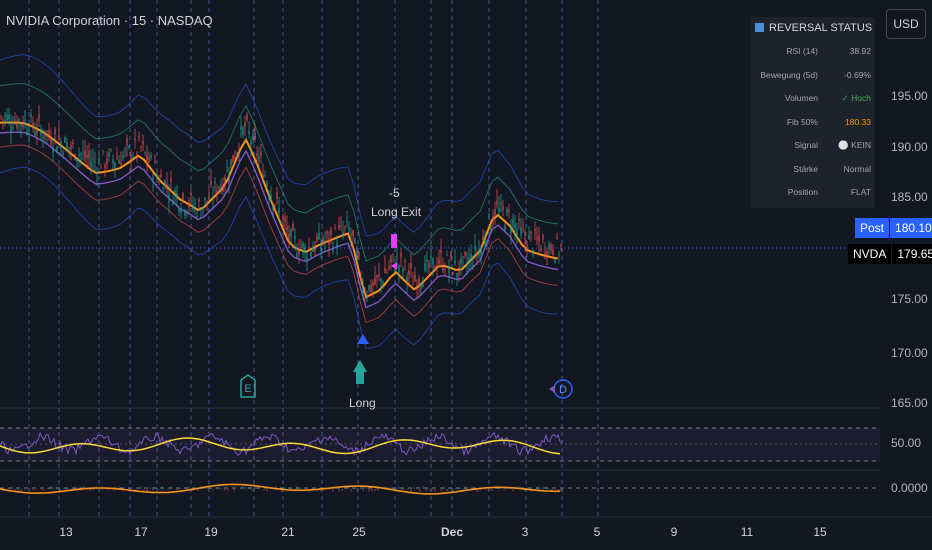 The width and height of the screenshot is (932, 550). I want to click on currency-button: USD, so click(906, 24).